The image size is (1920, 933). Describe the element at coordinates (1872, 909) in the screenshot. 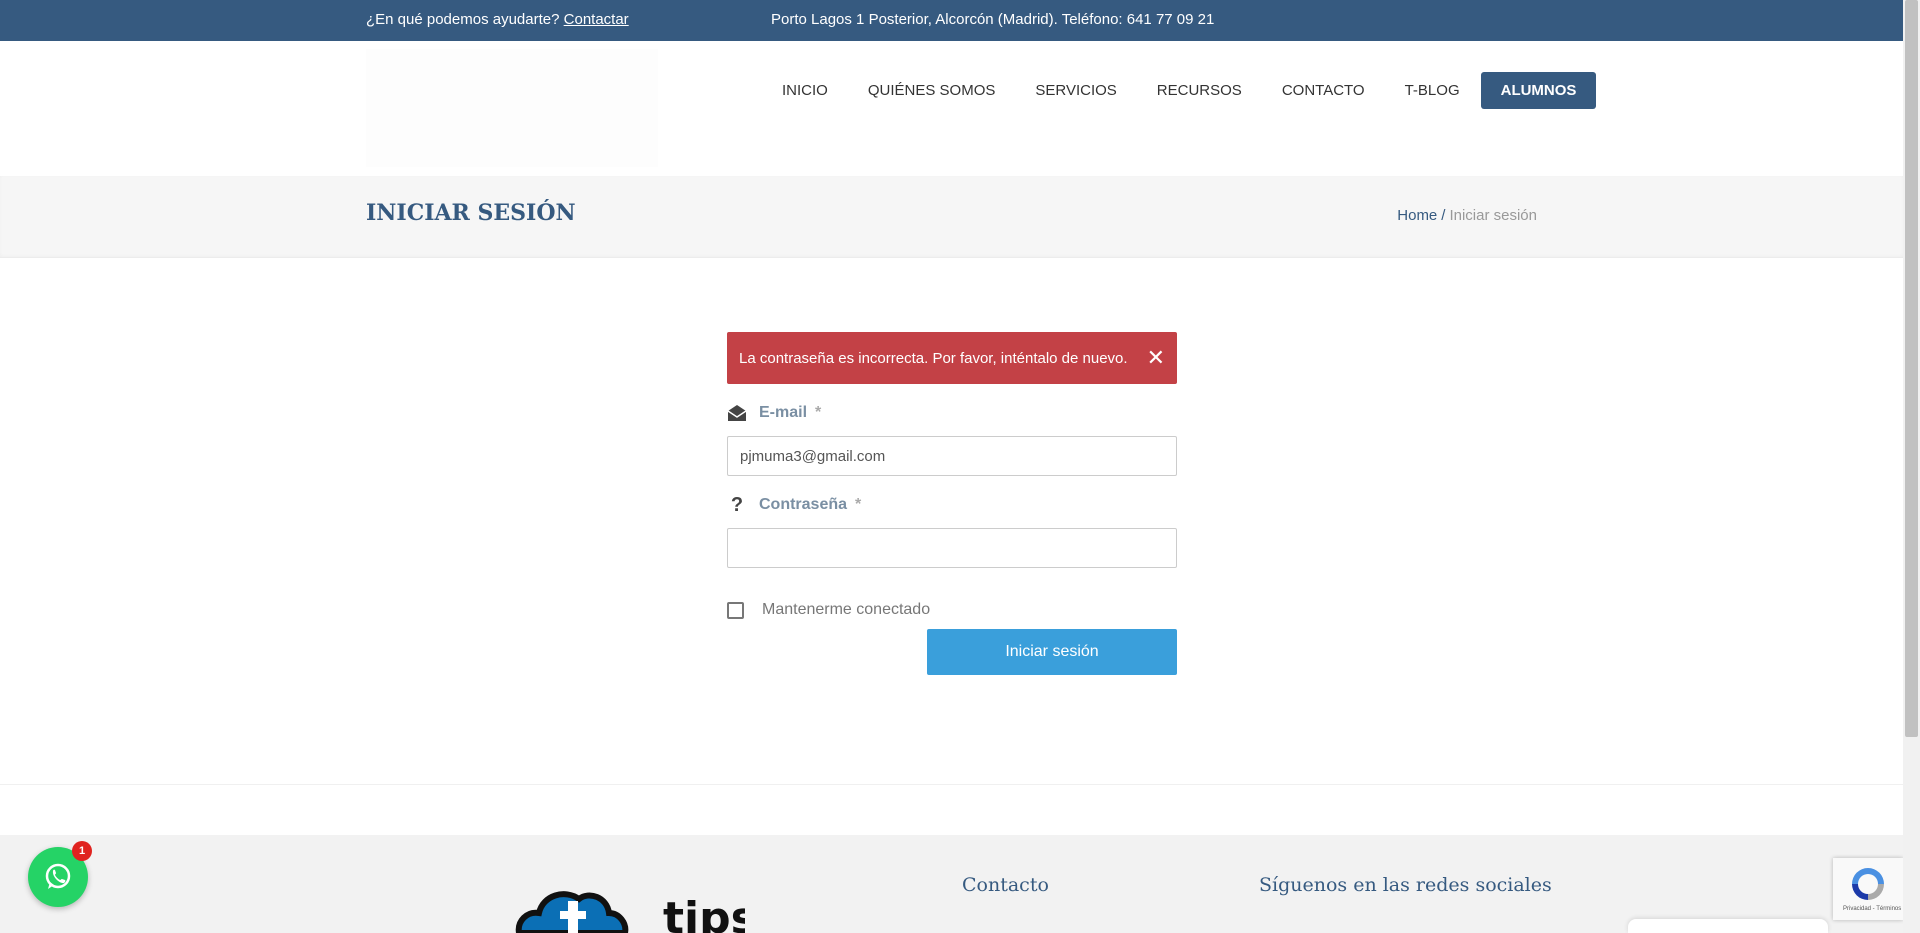

I see `recaptcha-terms: Privacidad - Términos` at that location.